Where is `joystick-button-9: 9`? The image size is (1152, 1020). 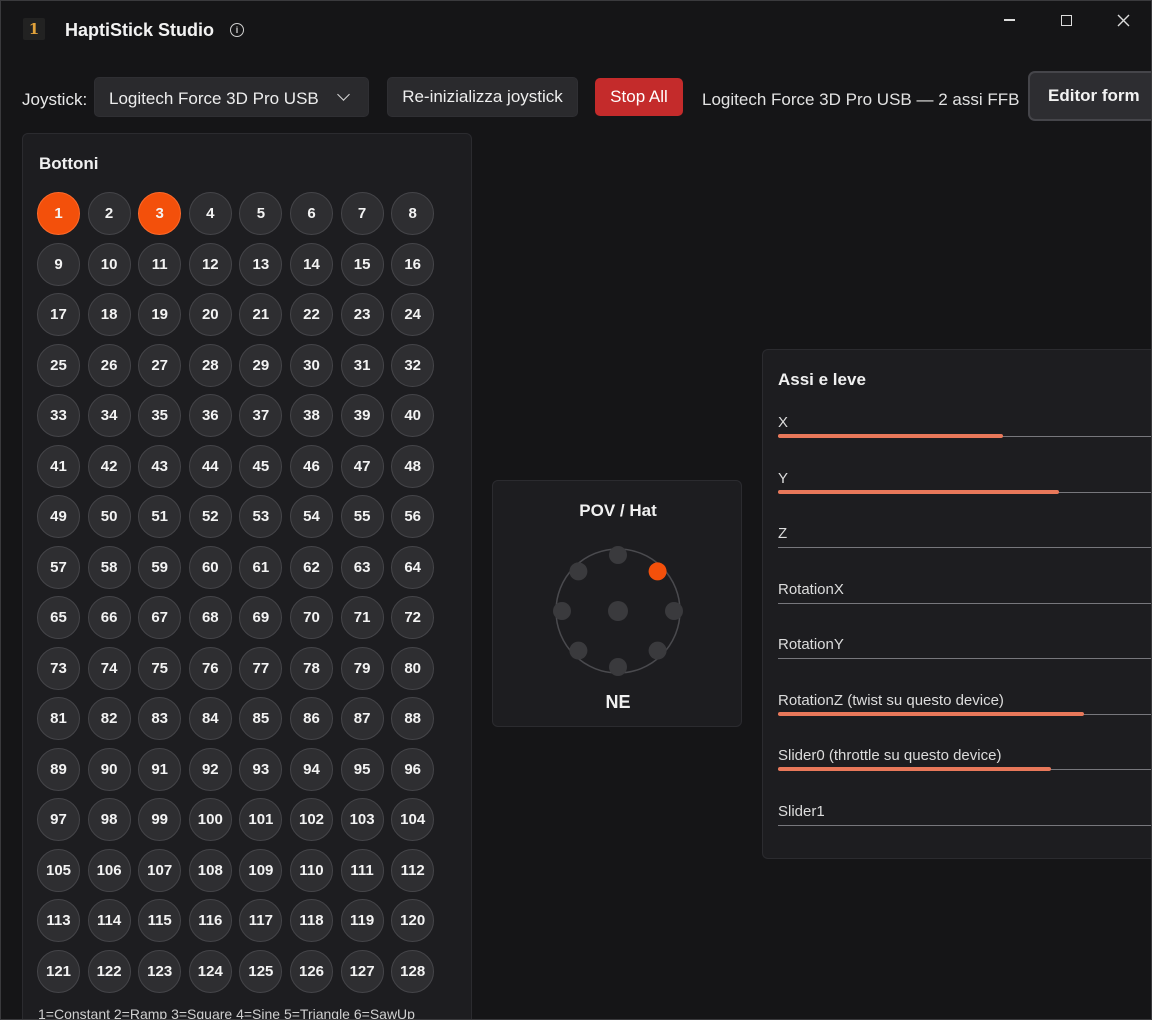 joystick-button-9: 9 is located at coordinates (58, 264).